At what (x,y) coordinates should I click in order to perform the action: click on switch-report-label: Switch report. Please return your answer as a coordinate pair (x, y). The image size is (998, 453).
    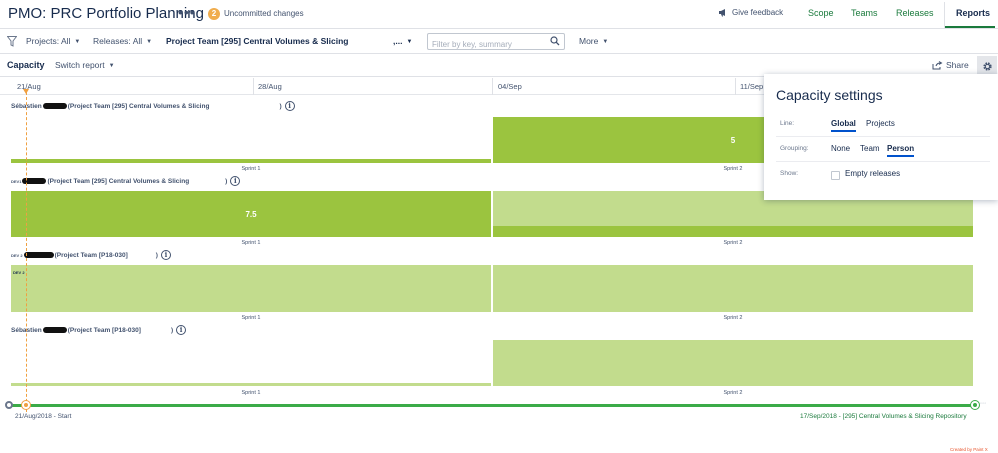
    Looking at the image, I should click on (80, 65).